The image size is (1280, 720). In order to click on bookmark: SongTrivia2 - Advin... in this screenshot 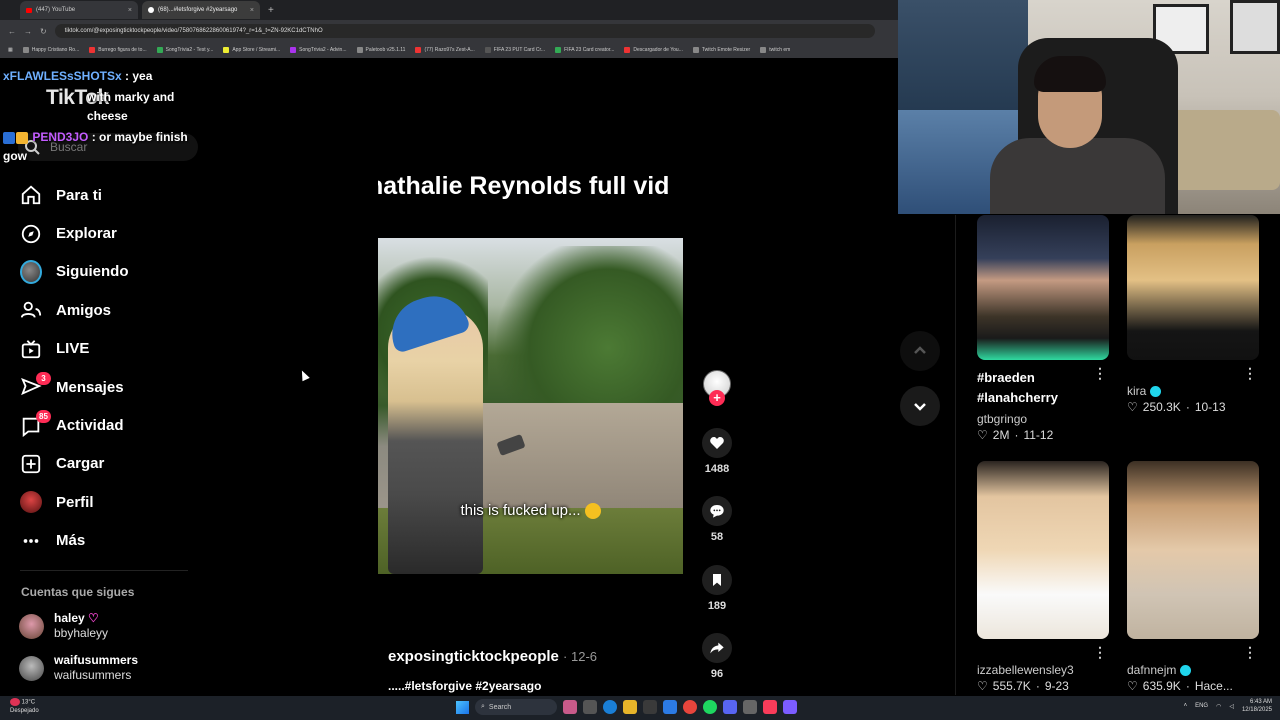, I will do `click(318, 50)`.